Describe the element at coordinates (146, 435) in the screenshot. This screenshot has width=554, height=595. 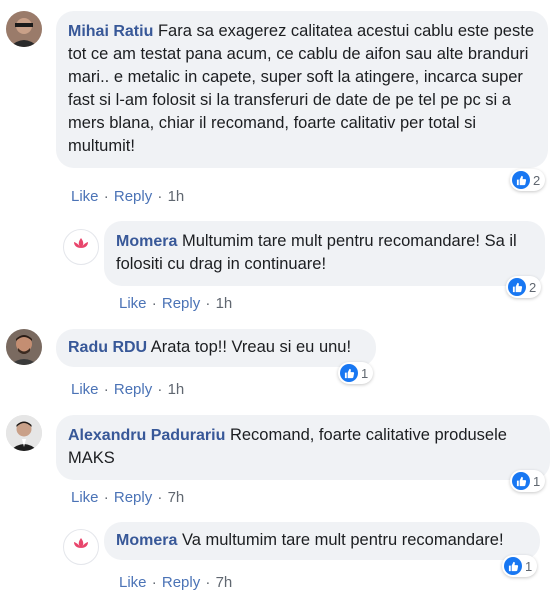
I see `author-name: Alexandru Padurariu` at that location.